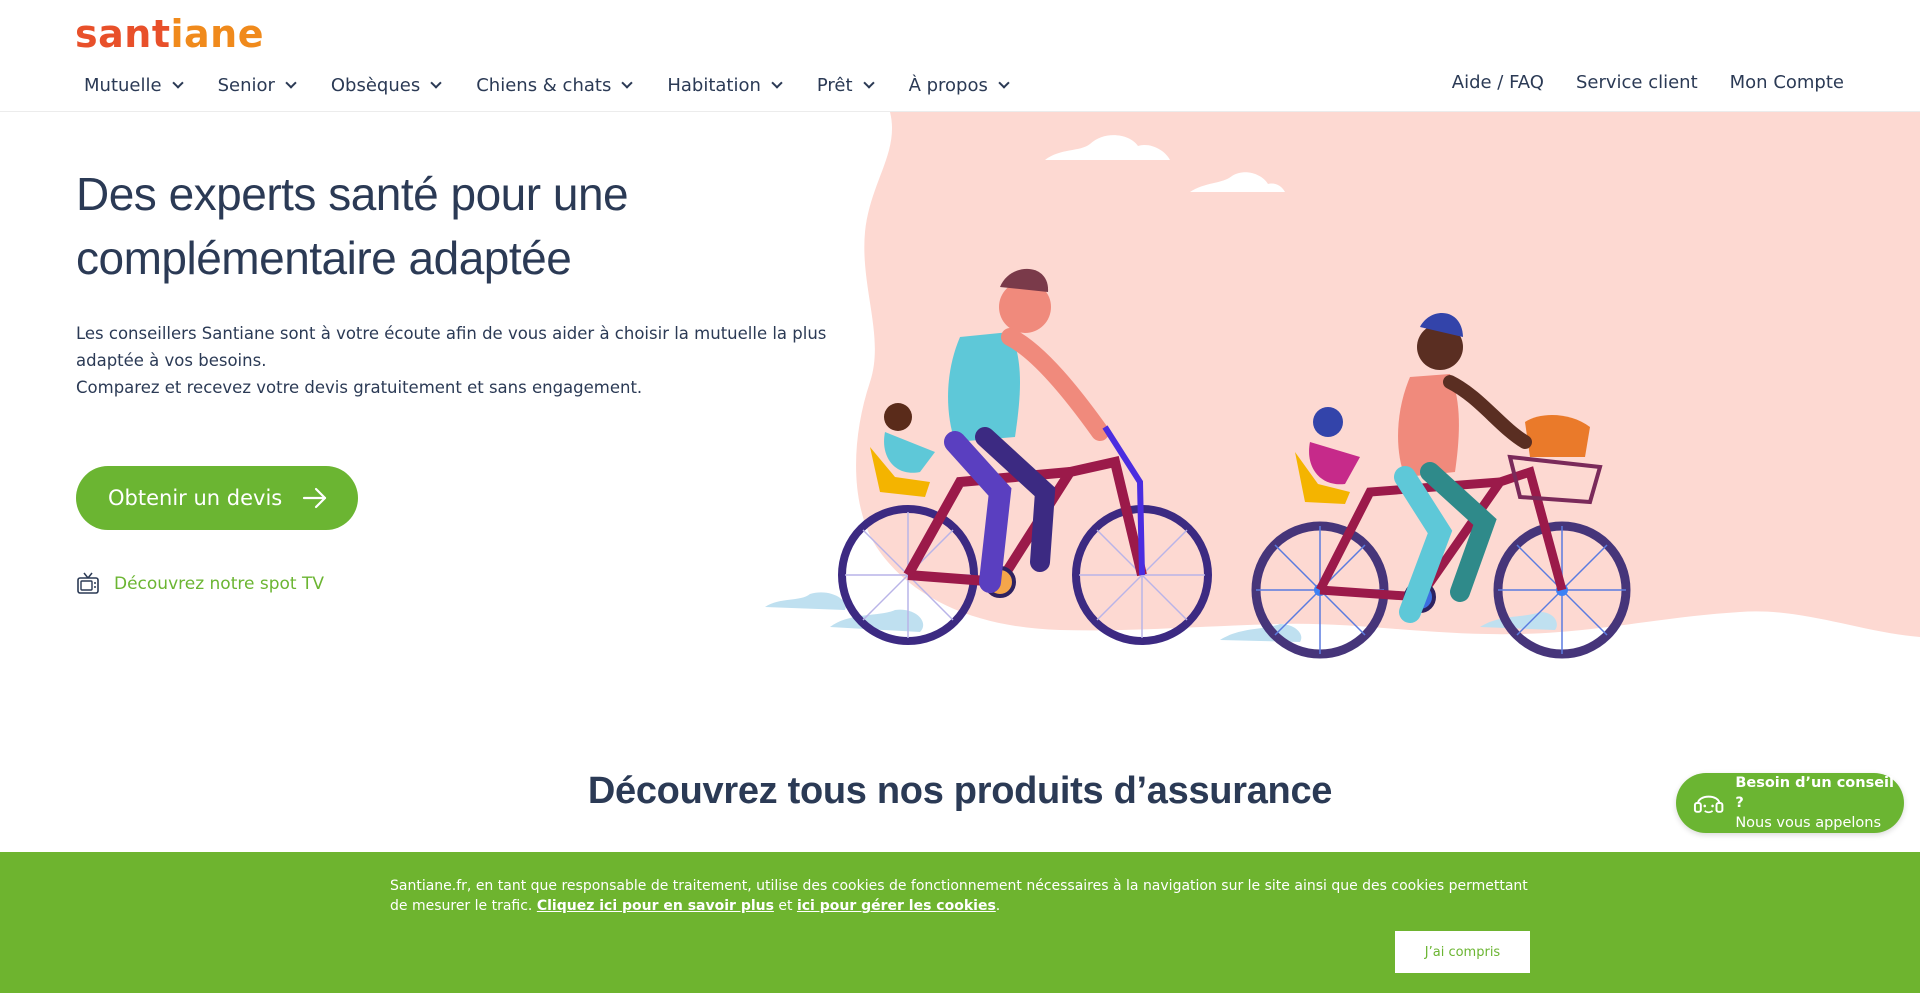 The height and width of the screenshot is (993, 1920). Describe the element at coordinates (123, 34) in the screenshot. I see `logo-part1: sant` at that location.